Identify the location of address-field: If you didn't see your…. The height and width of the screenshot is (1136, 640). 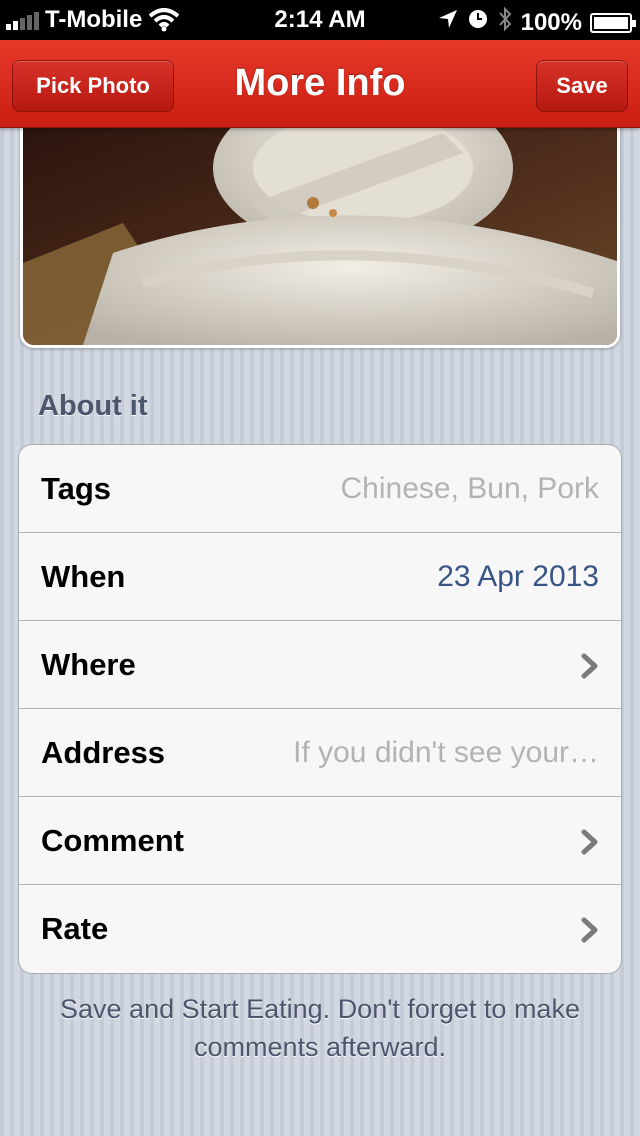
(446, 753).